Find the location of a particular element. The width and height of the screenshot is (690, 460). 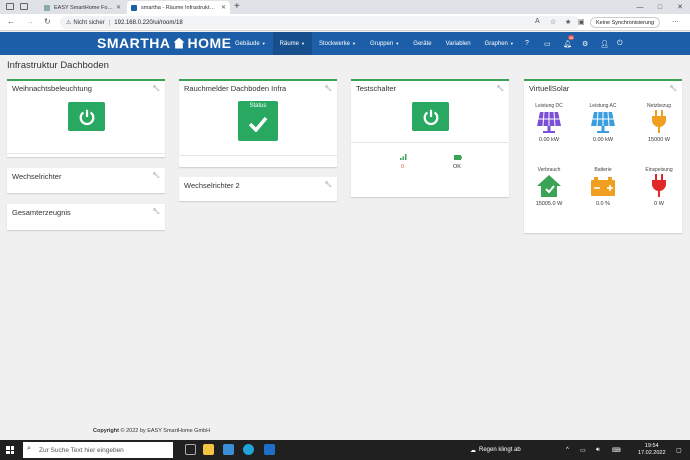

close-window-icon: ✕ is located at coordinates (680, 7).